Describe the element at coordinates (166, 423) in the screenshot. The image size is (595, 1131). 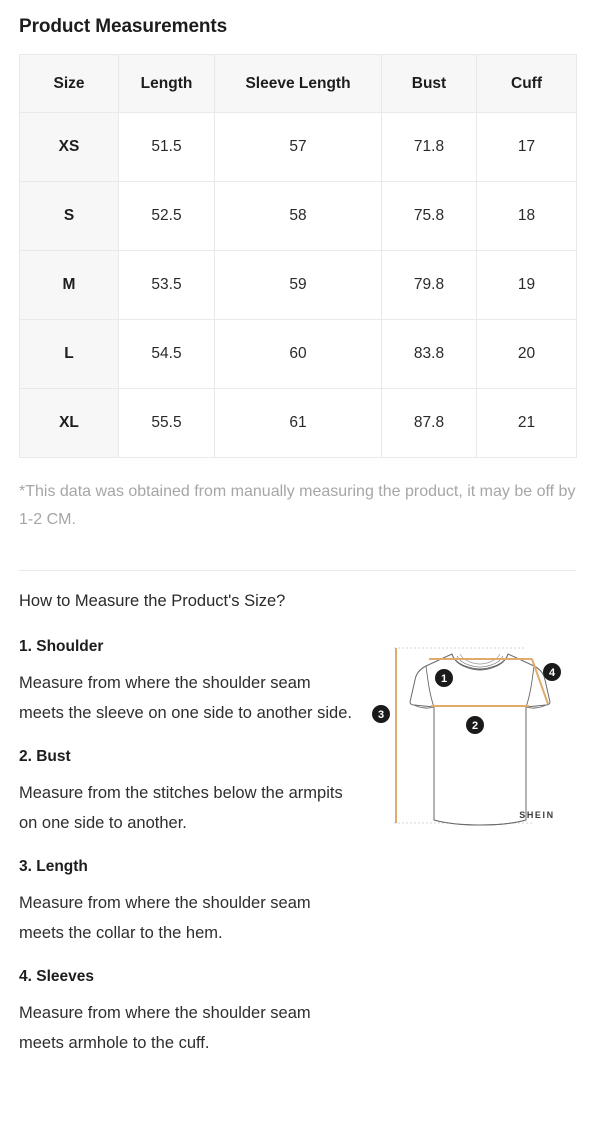
I see `cell-length: 55.5` at that location.